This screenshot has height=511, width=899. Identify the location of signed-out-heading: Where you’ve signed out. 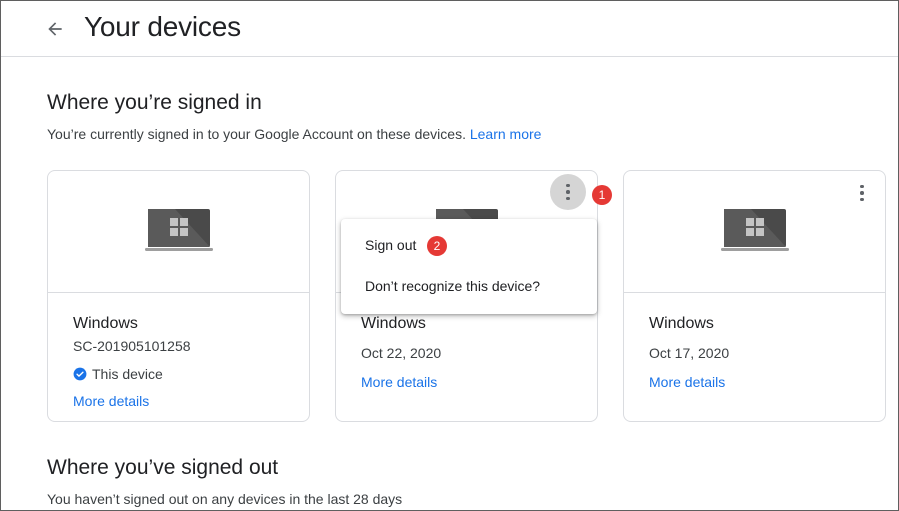
(163, 467).